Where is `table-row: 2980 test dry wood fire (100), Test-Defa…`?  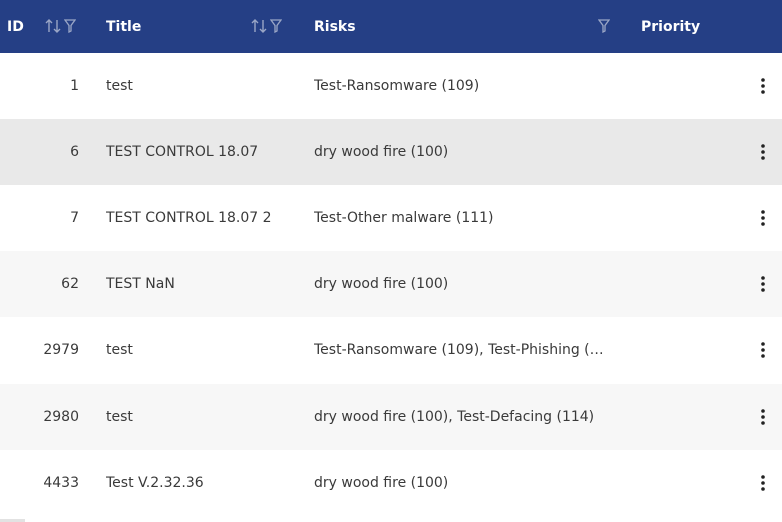
table-row: 2980 test dry wood fire (100), Test-Defa… is located at coordinates (391, 417).